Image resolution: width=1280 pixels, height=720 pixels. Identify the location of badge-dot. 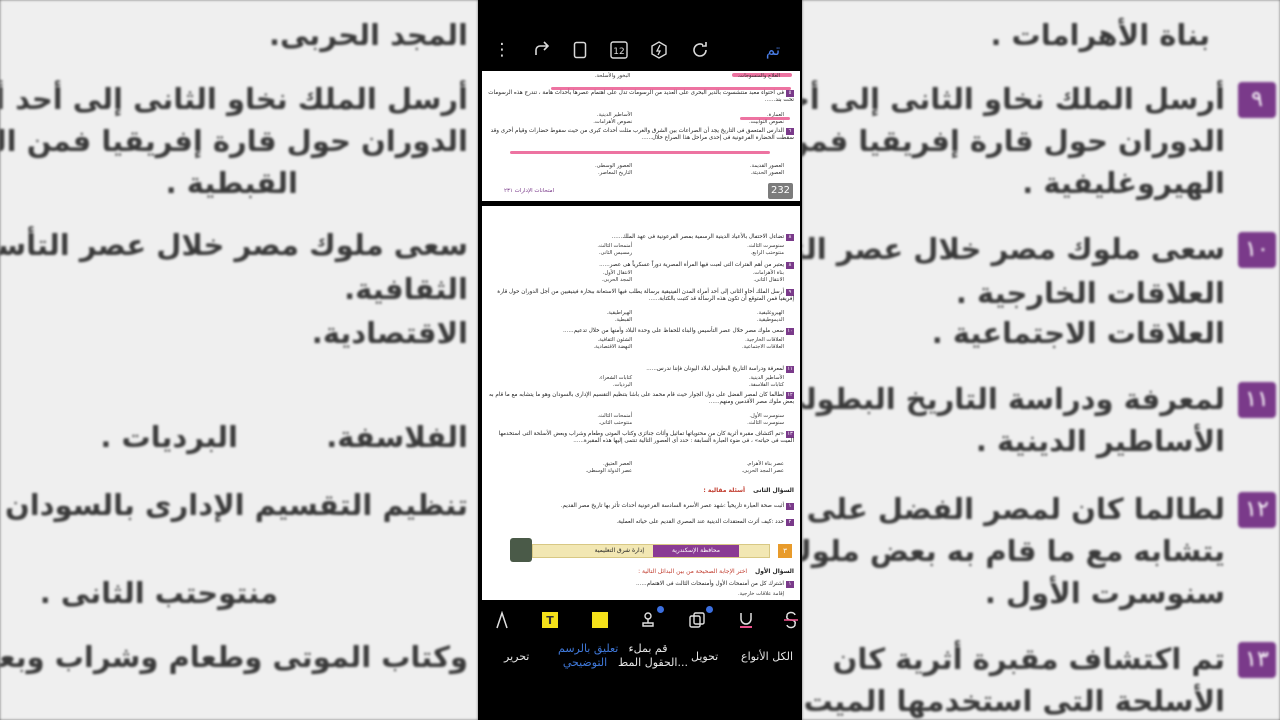
(709, 609).